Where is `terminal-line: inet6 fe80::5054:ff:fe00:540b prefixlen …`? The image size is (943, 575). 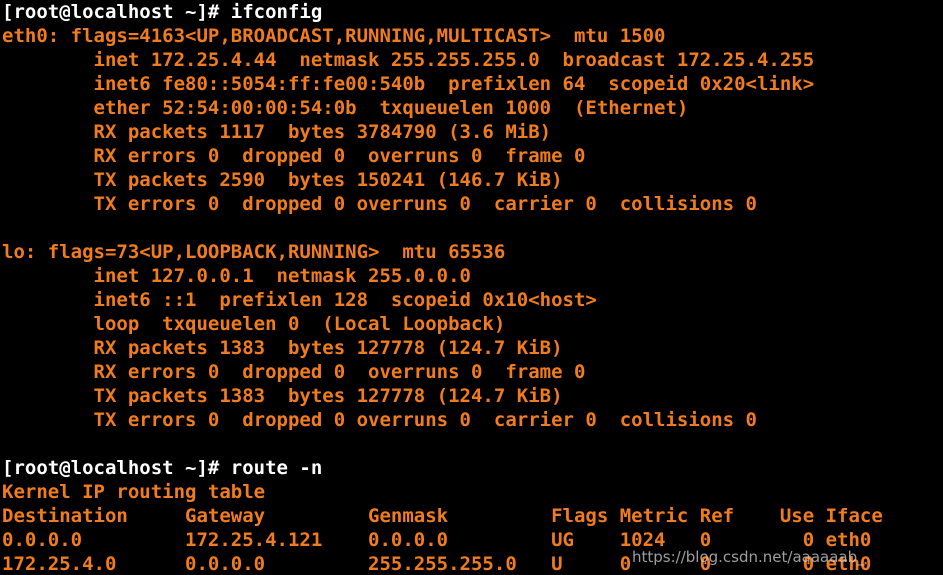
terminal-line: inet6 fe80::5054:ff:fe00:540b prefixlen … is located at coordinates (408, 84).